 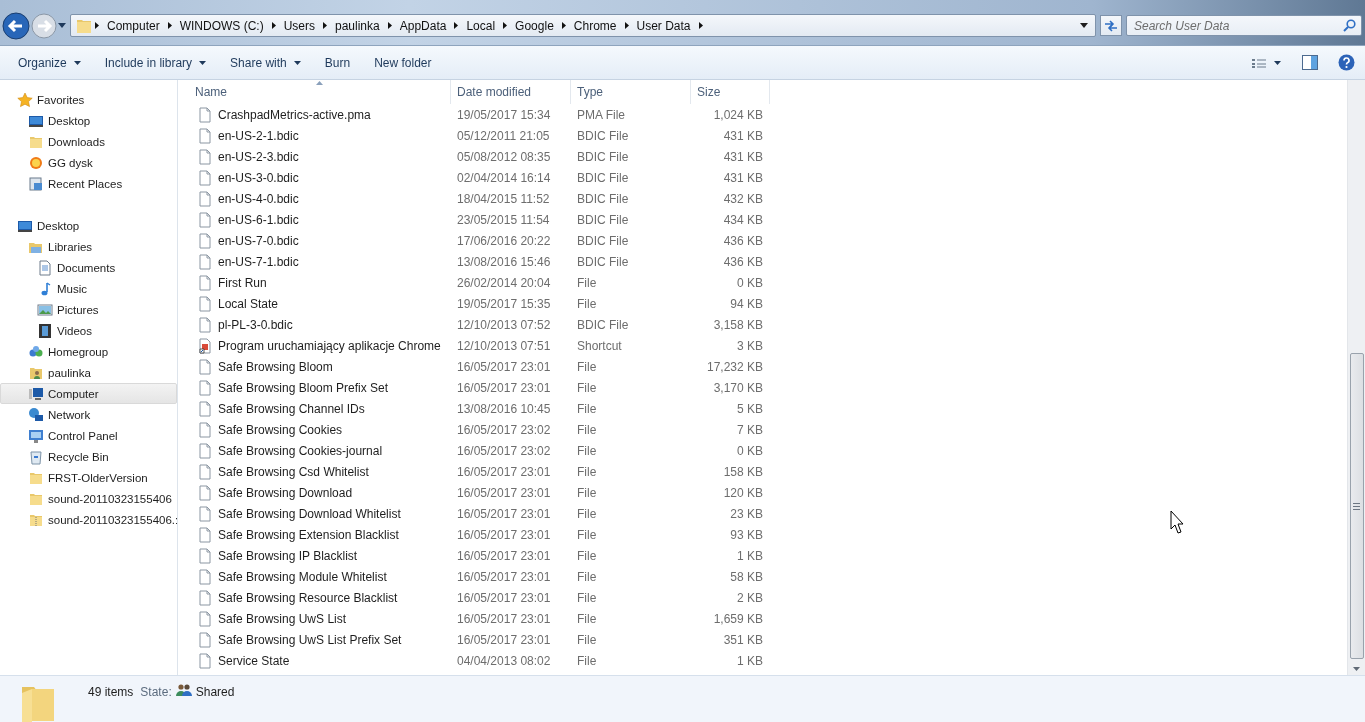 What do you see at coordinates (1235, 25) in the screenshot?
I see `search-input: Search User Data` at bounding box center [1235, 25].